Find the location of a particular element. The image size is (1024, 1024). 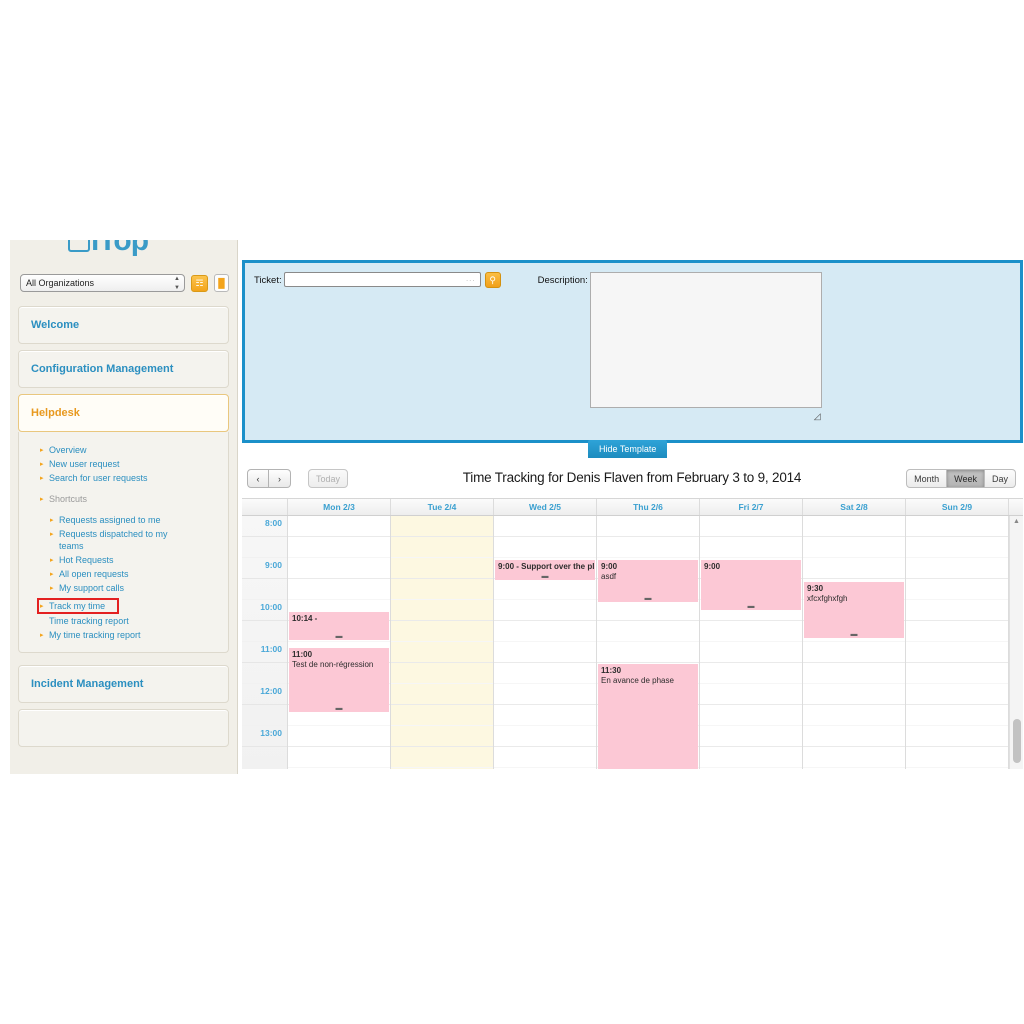

day-header-tue: Tue 2/4 is located at coordinates (442, 507).